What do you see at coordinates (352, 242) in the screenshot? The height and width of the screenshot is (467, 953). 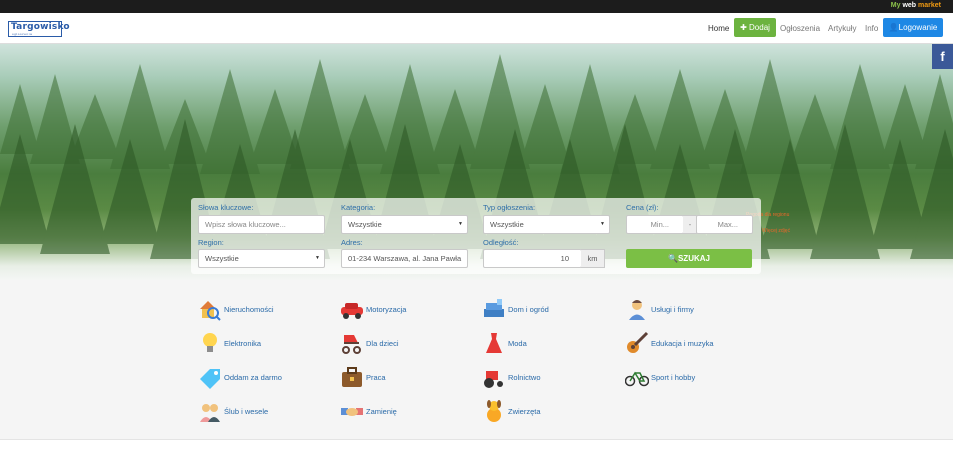 I see `address-label: Adres:` at bounding box center [352, 242].